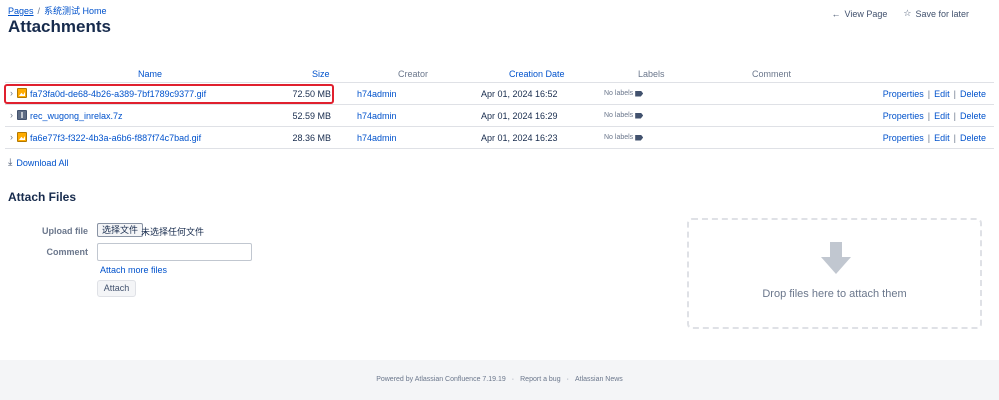 The width and height of the screenshot is (999, 400). What do you see at coordinates (866, 13) in the screenshot?
I see `view-page-label: View Page` at bounding box center [866, 13].